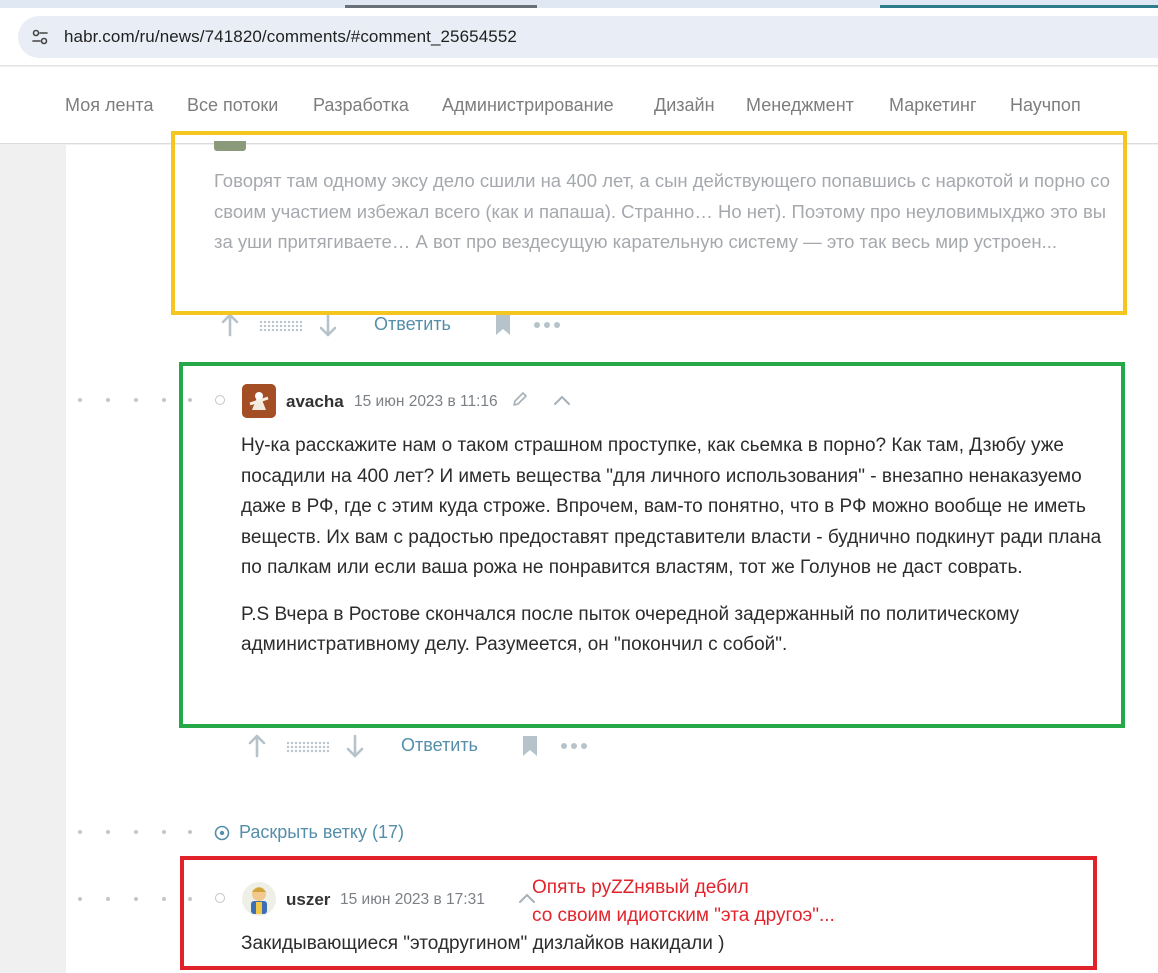  I want to click on nav-item-popsci: Научпоп, so click(1045, 105).